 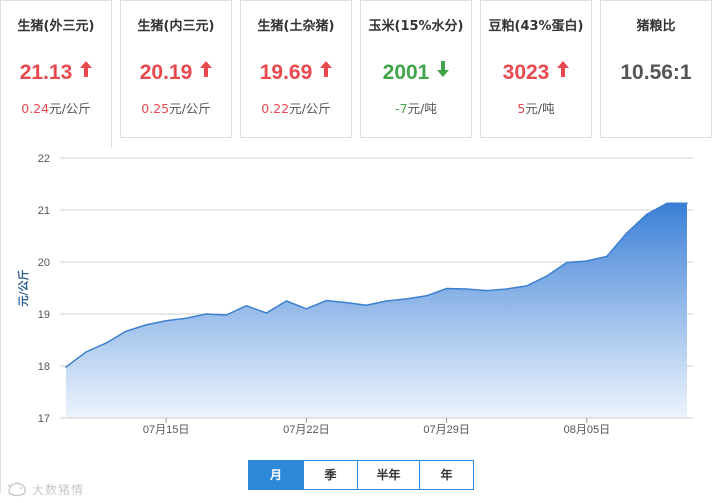 I want to click on x-tick-label: 07月22日, so click(x=306, y=430).